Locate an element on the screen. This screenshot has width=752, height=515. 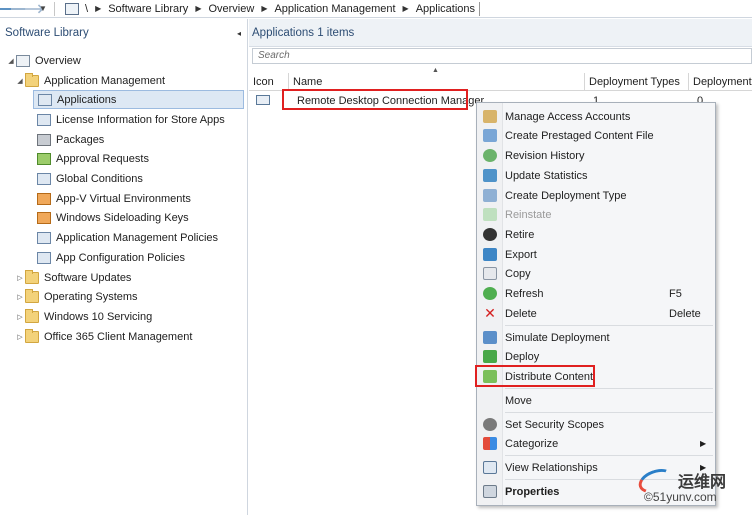
tree-item-license-information: License Information for Store Apps is located at coordinates (131, 119).